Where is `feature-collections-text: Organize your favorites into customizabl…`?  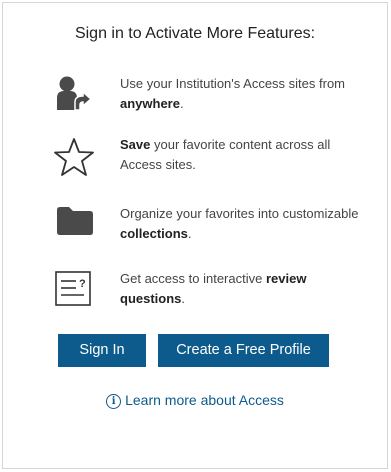 feature-collections-text: Organize your favorites into customizabl… is located at coordinates (239, 223).